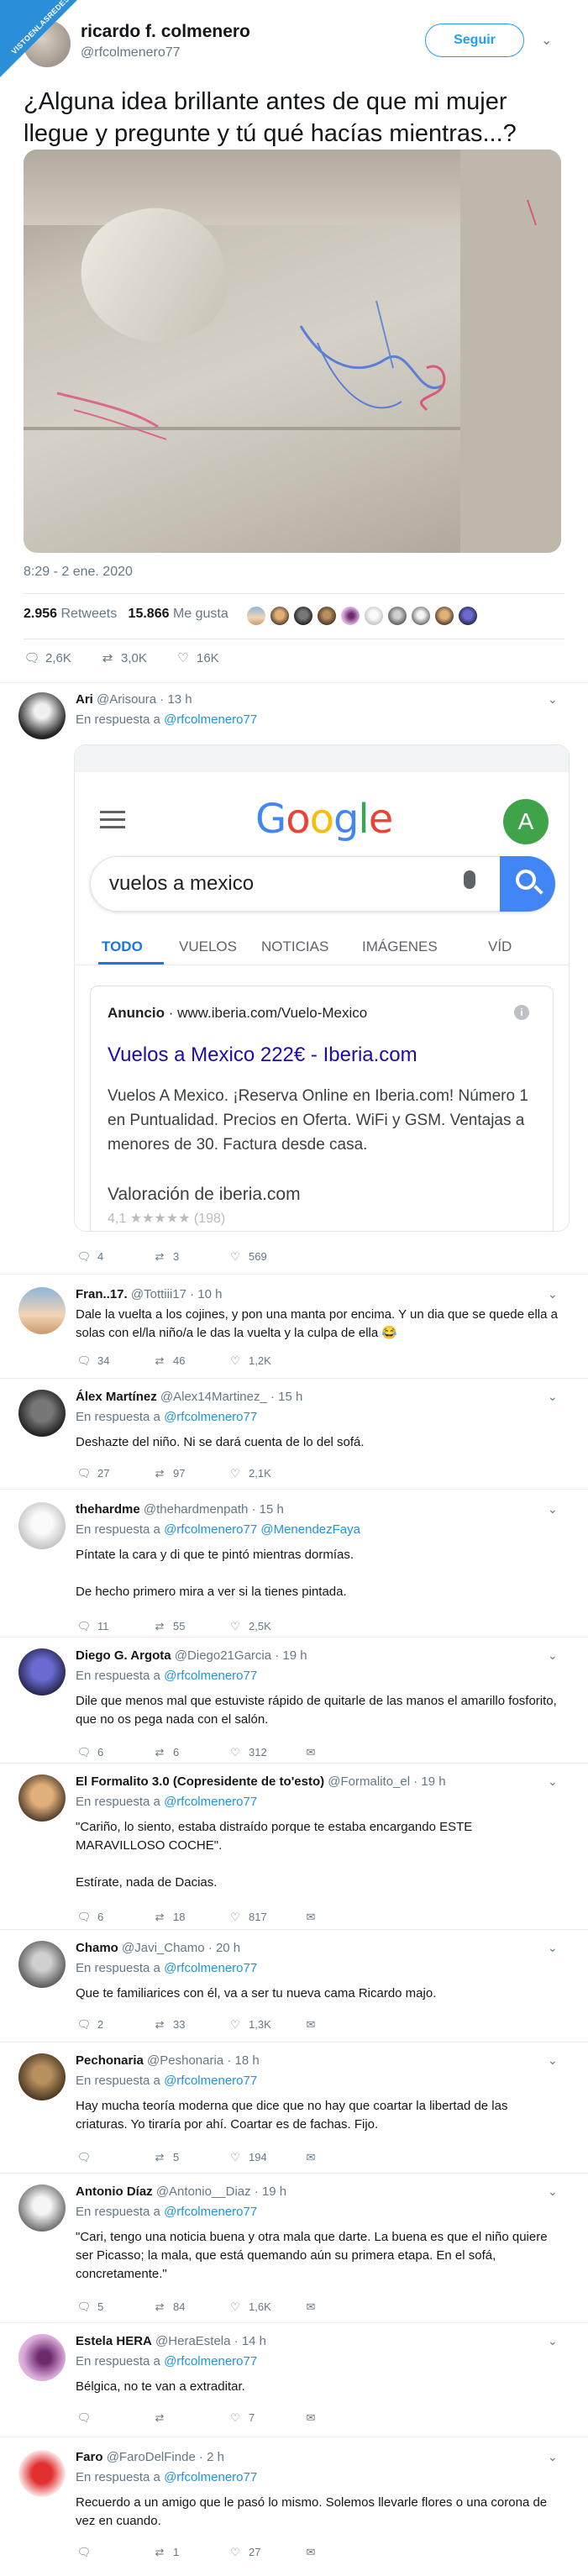  I want to click on reply-author: Diego G. Argota @Diego21Garcia · 19 h, so click(191, 1655).